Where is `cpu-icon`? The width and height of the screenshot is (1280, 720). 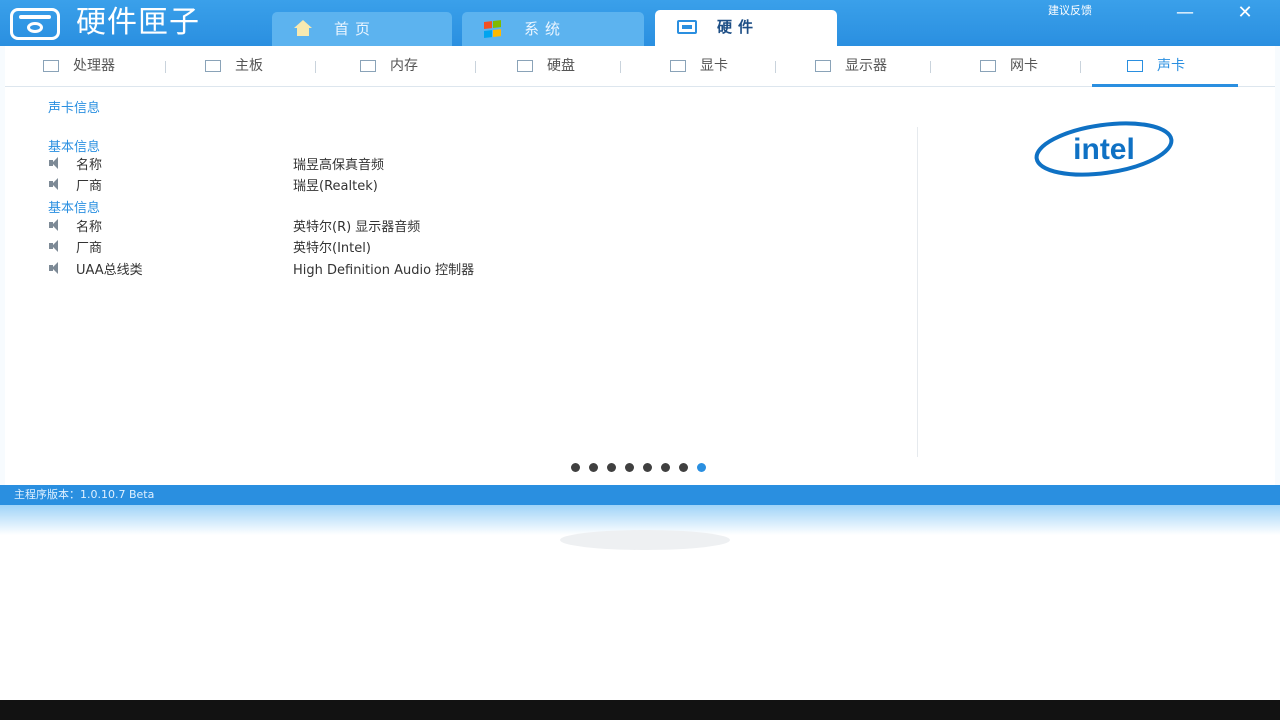
cpu-icon is located at coordinates (51, 66).